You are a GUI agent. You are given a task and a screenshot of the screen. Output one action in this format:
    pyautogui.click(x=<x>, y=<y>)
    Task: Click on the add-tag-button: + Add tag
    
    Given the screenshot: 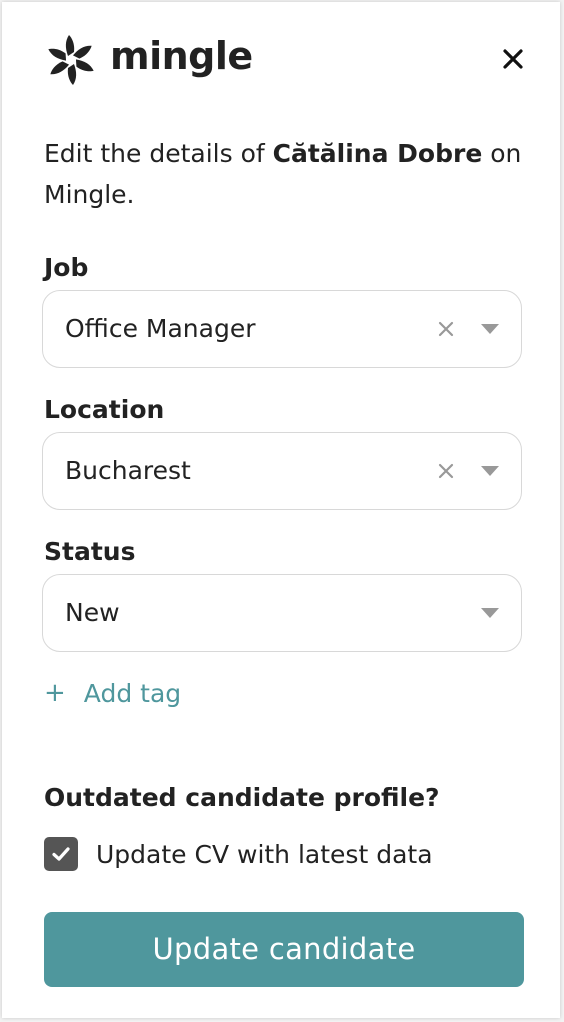 What is the action you would take?
    pyautogui.click(x=112, y=693)
    